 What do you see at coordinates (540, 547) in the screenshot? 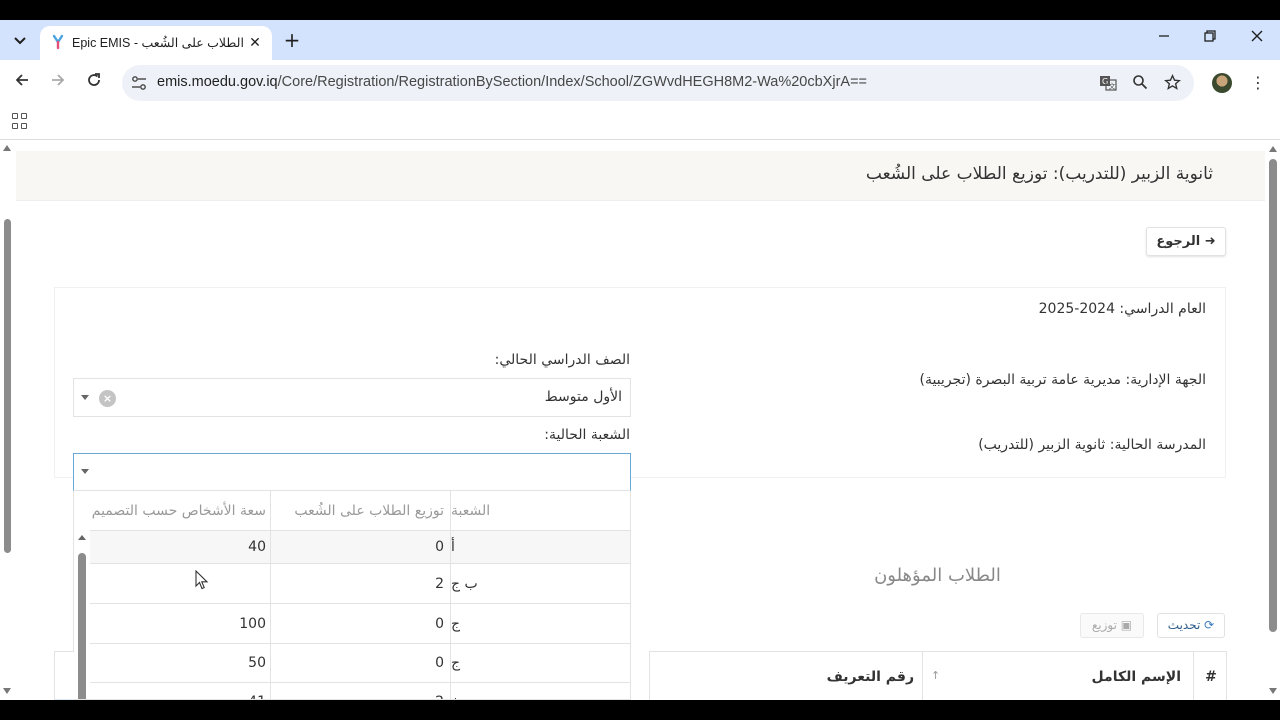
I see `option-section: أ` at bounding box center [540, 547].